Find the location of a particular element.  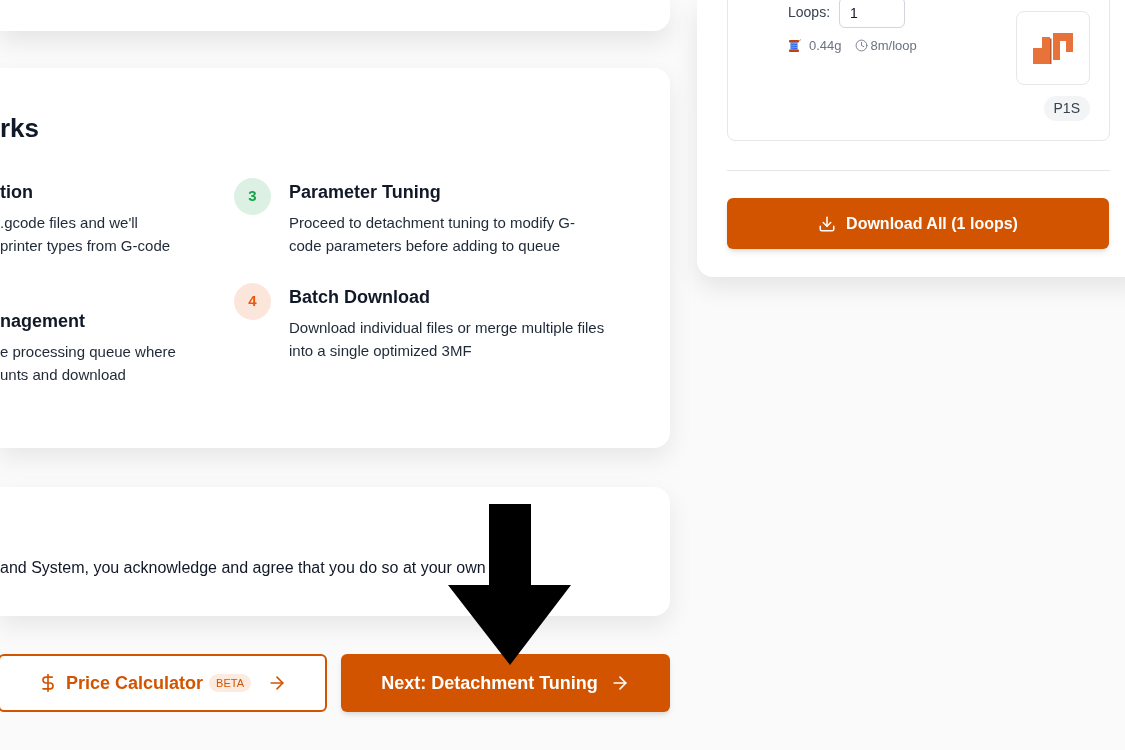

price-calculator-button: Price Calculator BETA is located at coordinates (163, 683).